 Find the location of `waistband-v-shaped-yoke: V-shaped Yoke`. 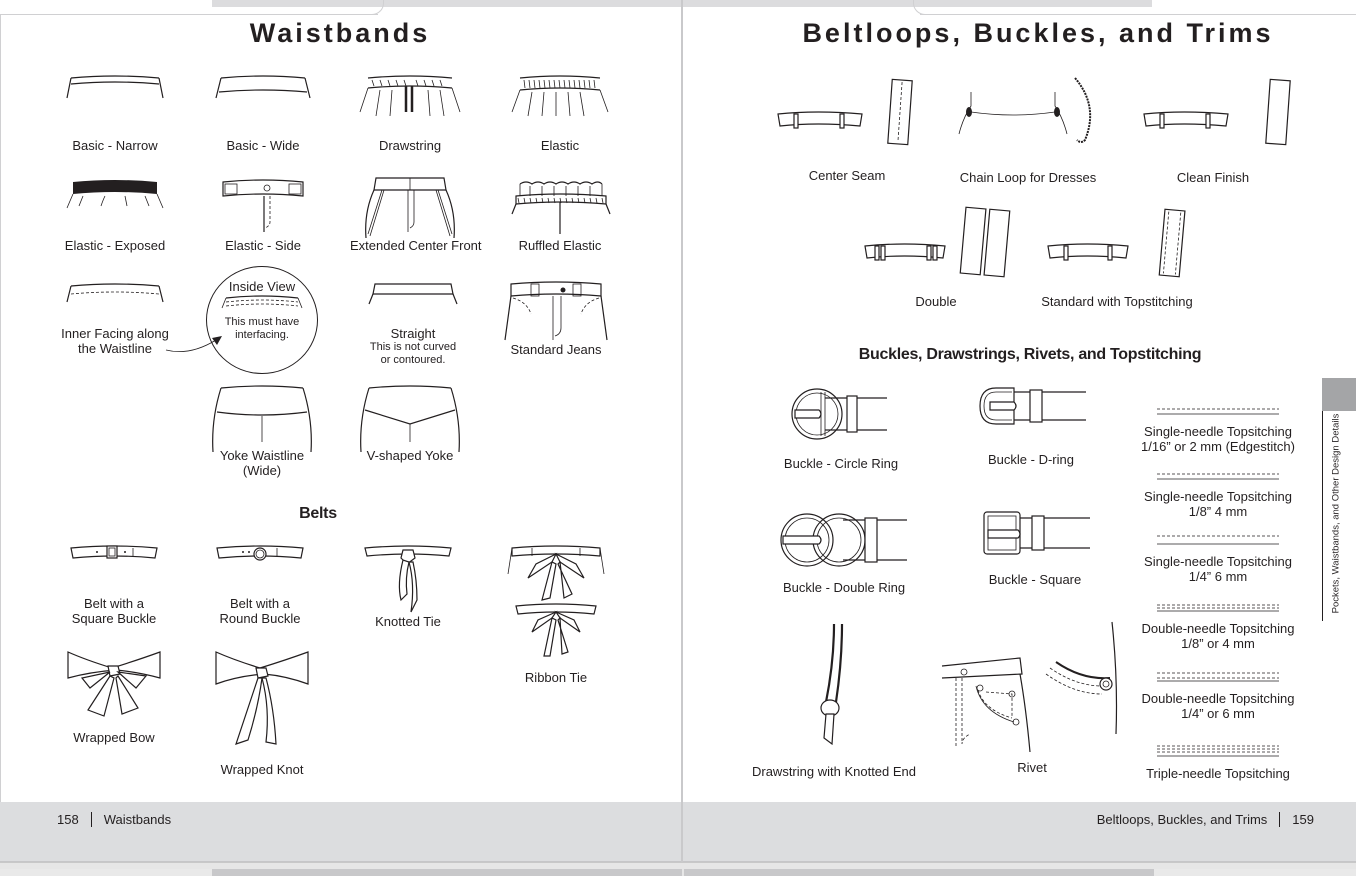

waistband-v-shaped-yoke: V-shaped Yoke is located at coordinates (410, 423).